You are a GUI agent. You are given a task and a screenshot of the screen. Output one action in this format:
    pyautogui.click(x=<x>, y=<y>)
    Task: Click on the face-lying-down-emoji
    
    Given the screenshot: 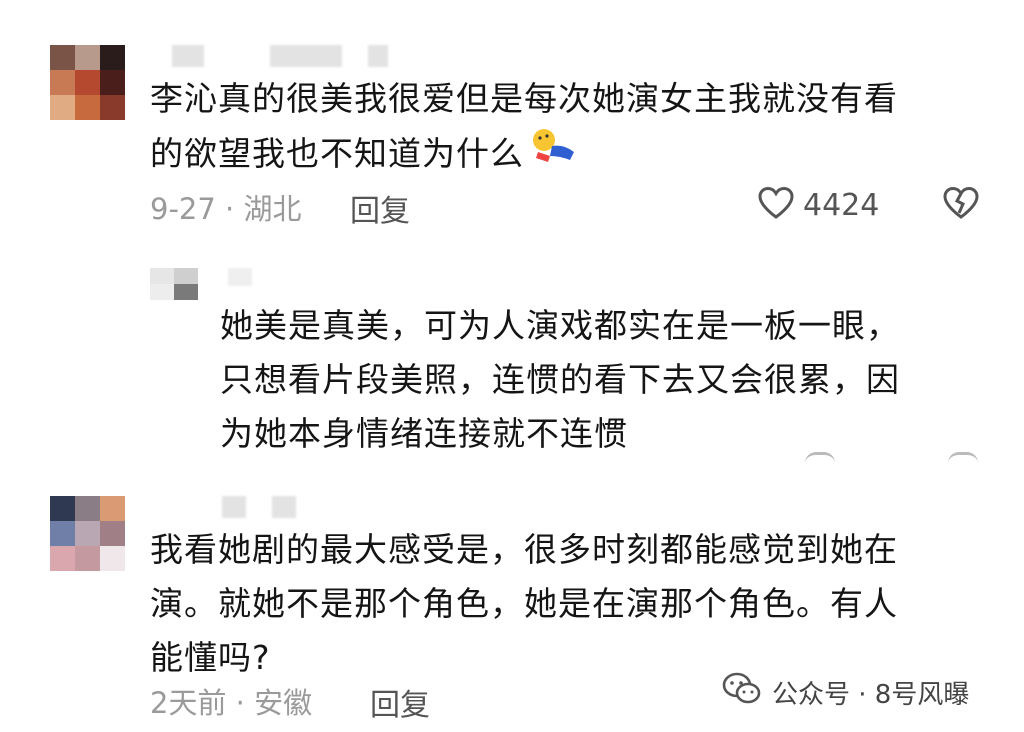 What is the action you would take?
    pyautogui.click(x=556, y=154)
    